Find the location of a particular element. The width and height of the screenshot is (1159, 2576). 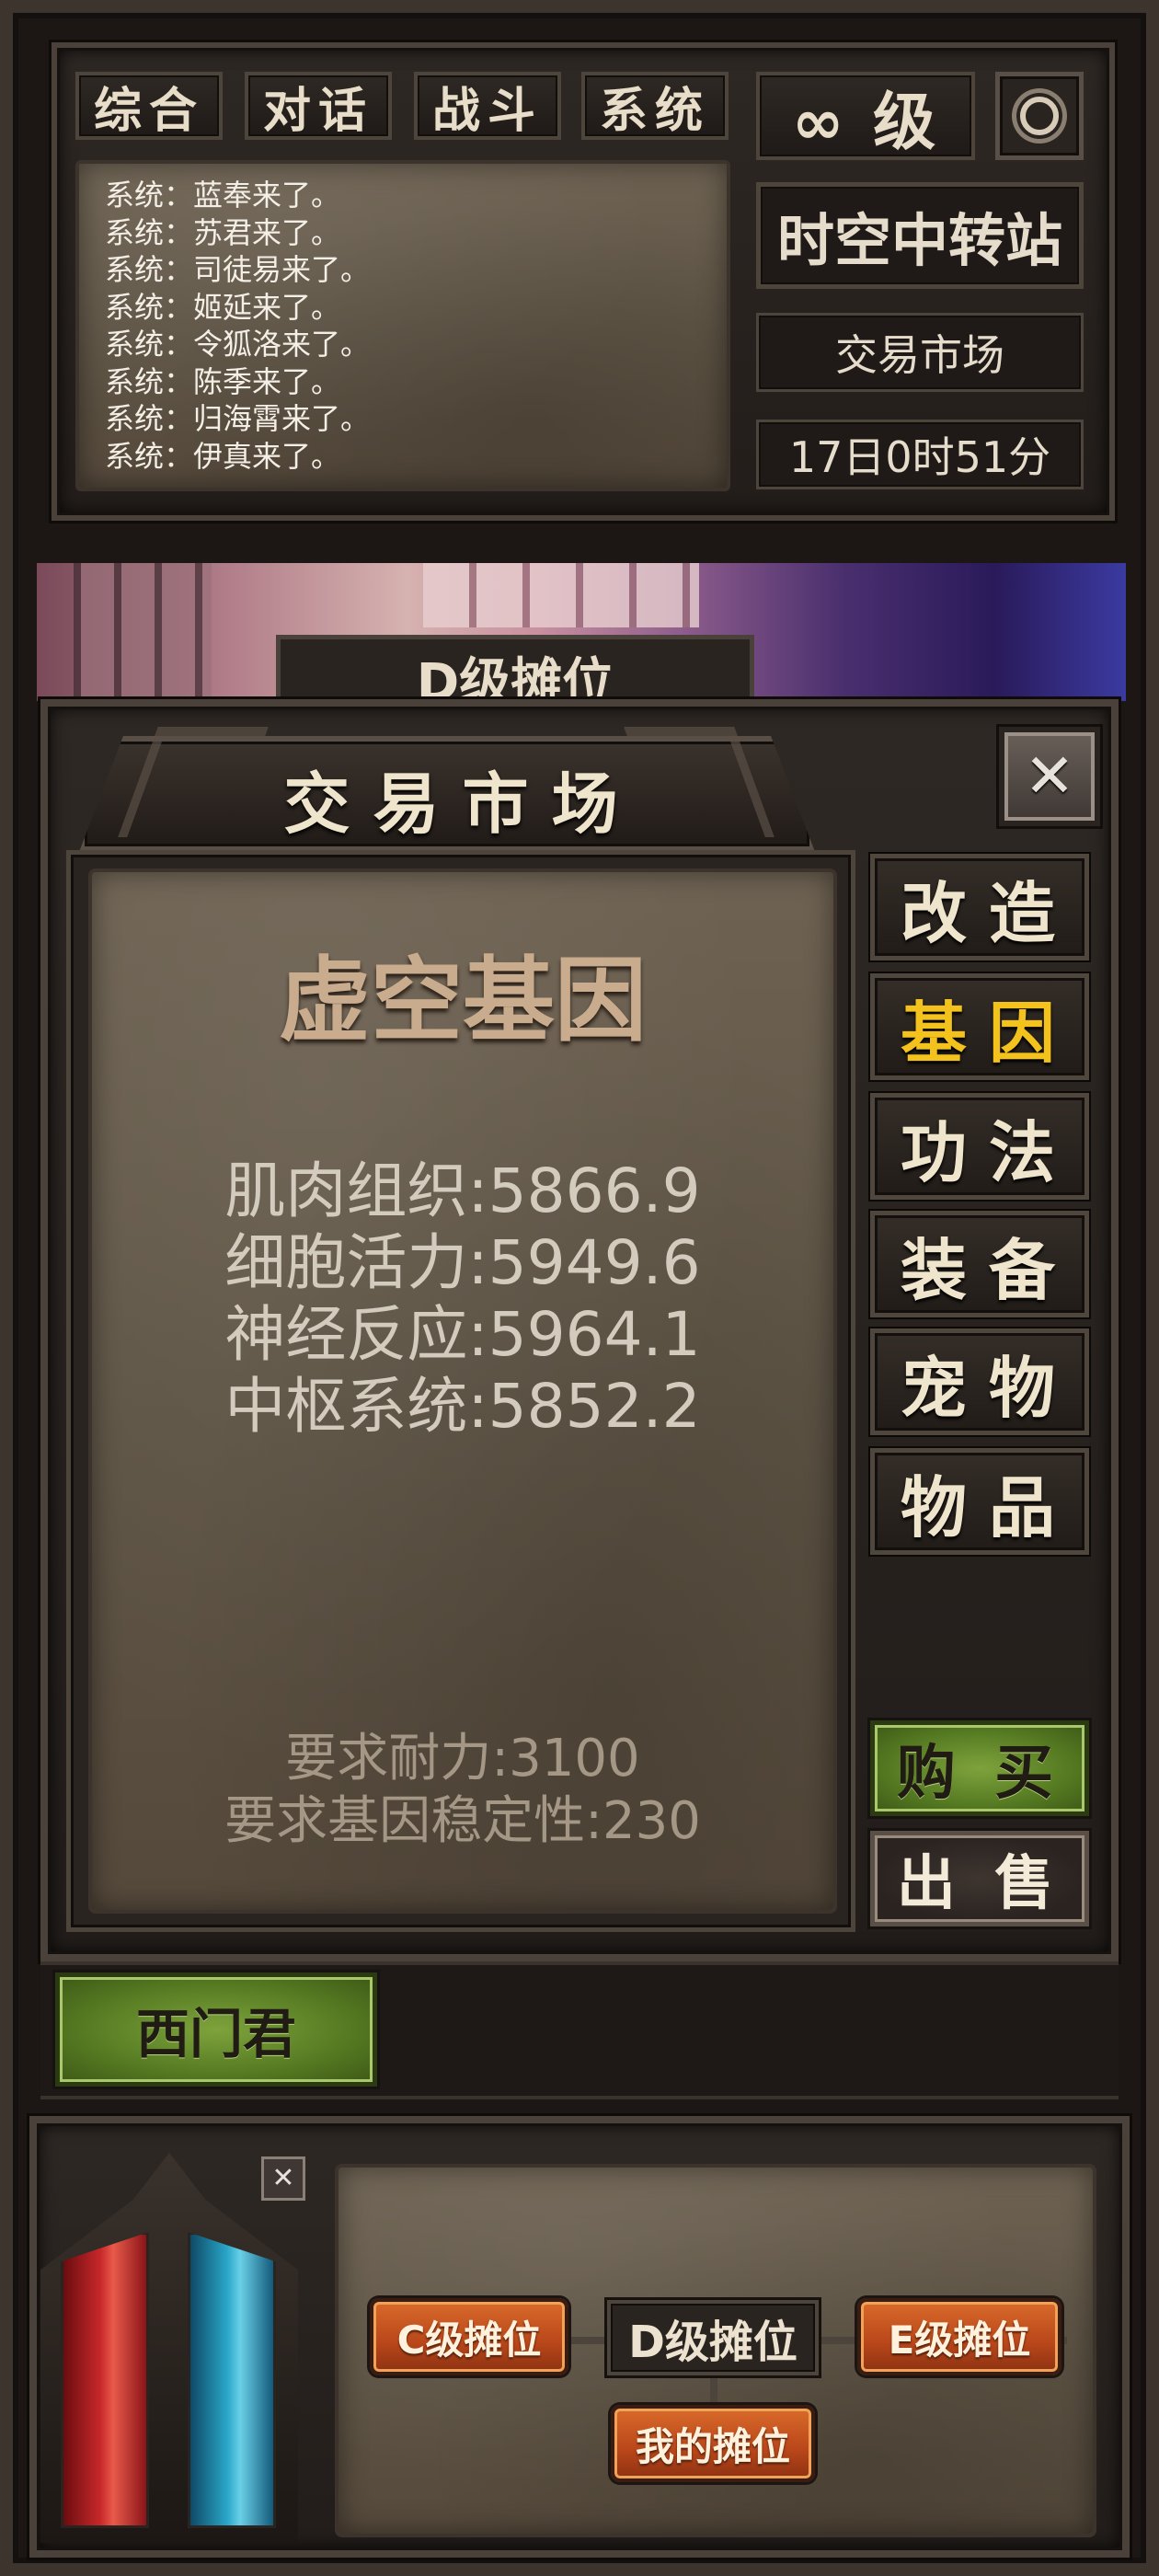

req-endurance: 要求耐力:3100 is located at coordinates (462, 1758).